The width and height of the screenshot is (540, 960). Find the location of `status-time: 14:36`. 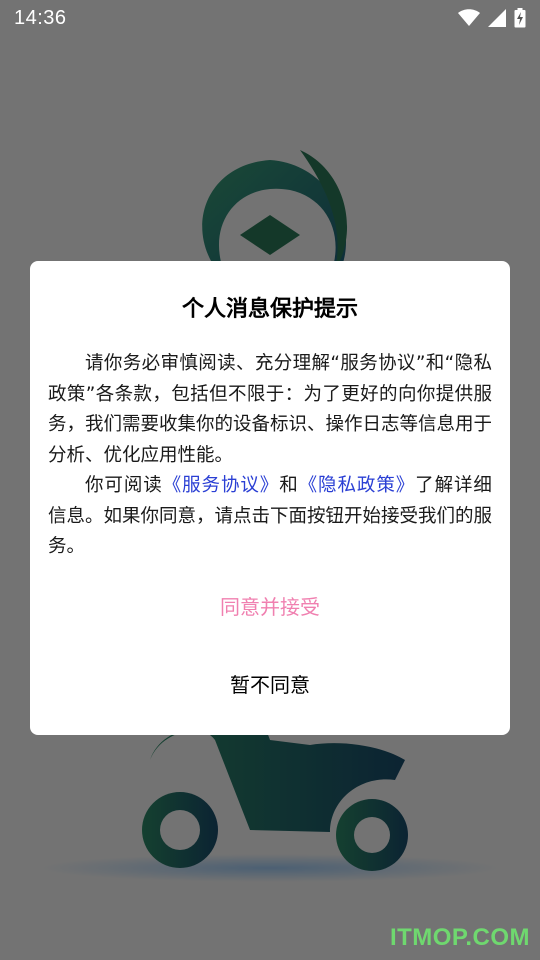

status-time: 14:36 is located at coordinates (40, 17).